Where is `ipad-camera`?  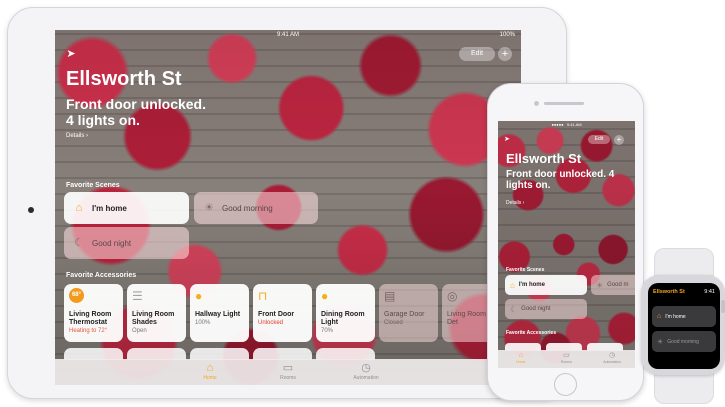
ipad-camera is located at coordinates (31, 210).